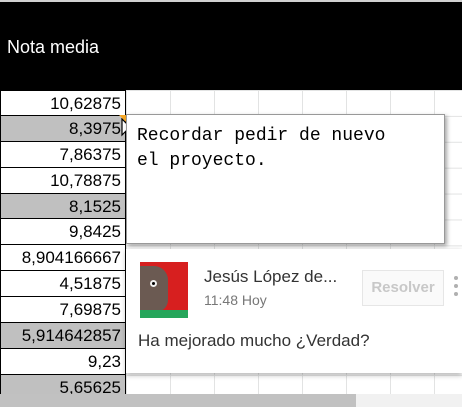 The height and width of the screenshot is (407, 462). I want to click on avatar, so click(164, 290).